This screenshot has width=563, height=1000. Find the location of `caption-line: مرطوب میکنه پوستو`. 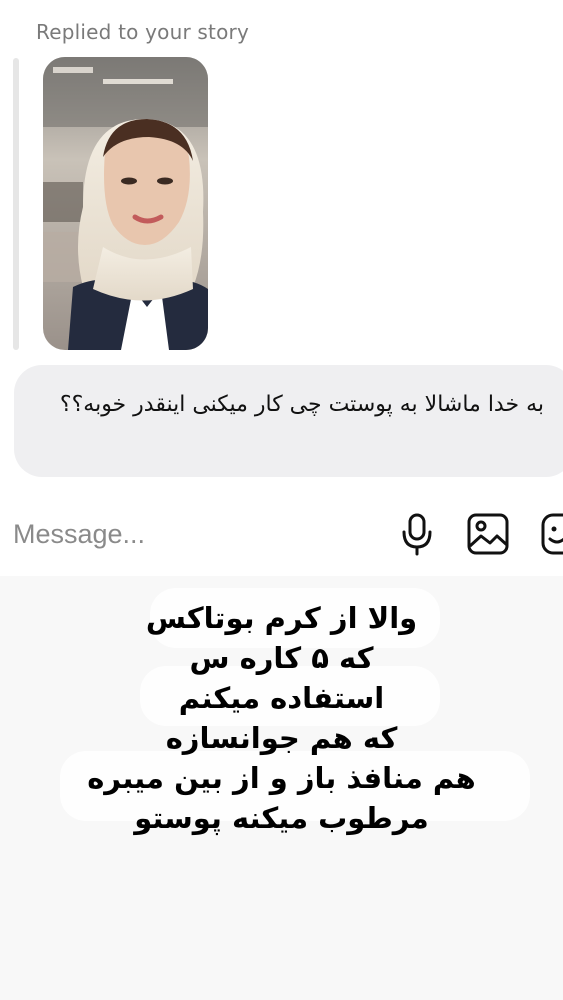

caption-line: مرطوب میکنه پوستو is located at coordinates (281, 818).